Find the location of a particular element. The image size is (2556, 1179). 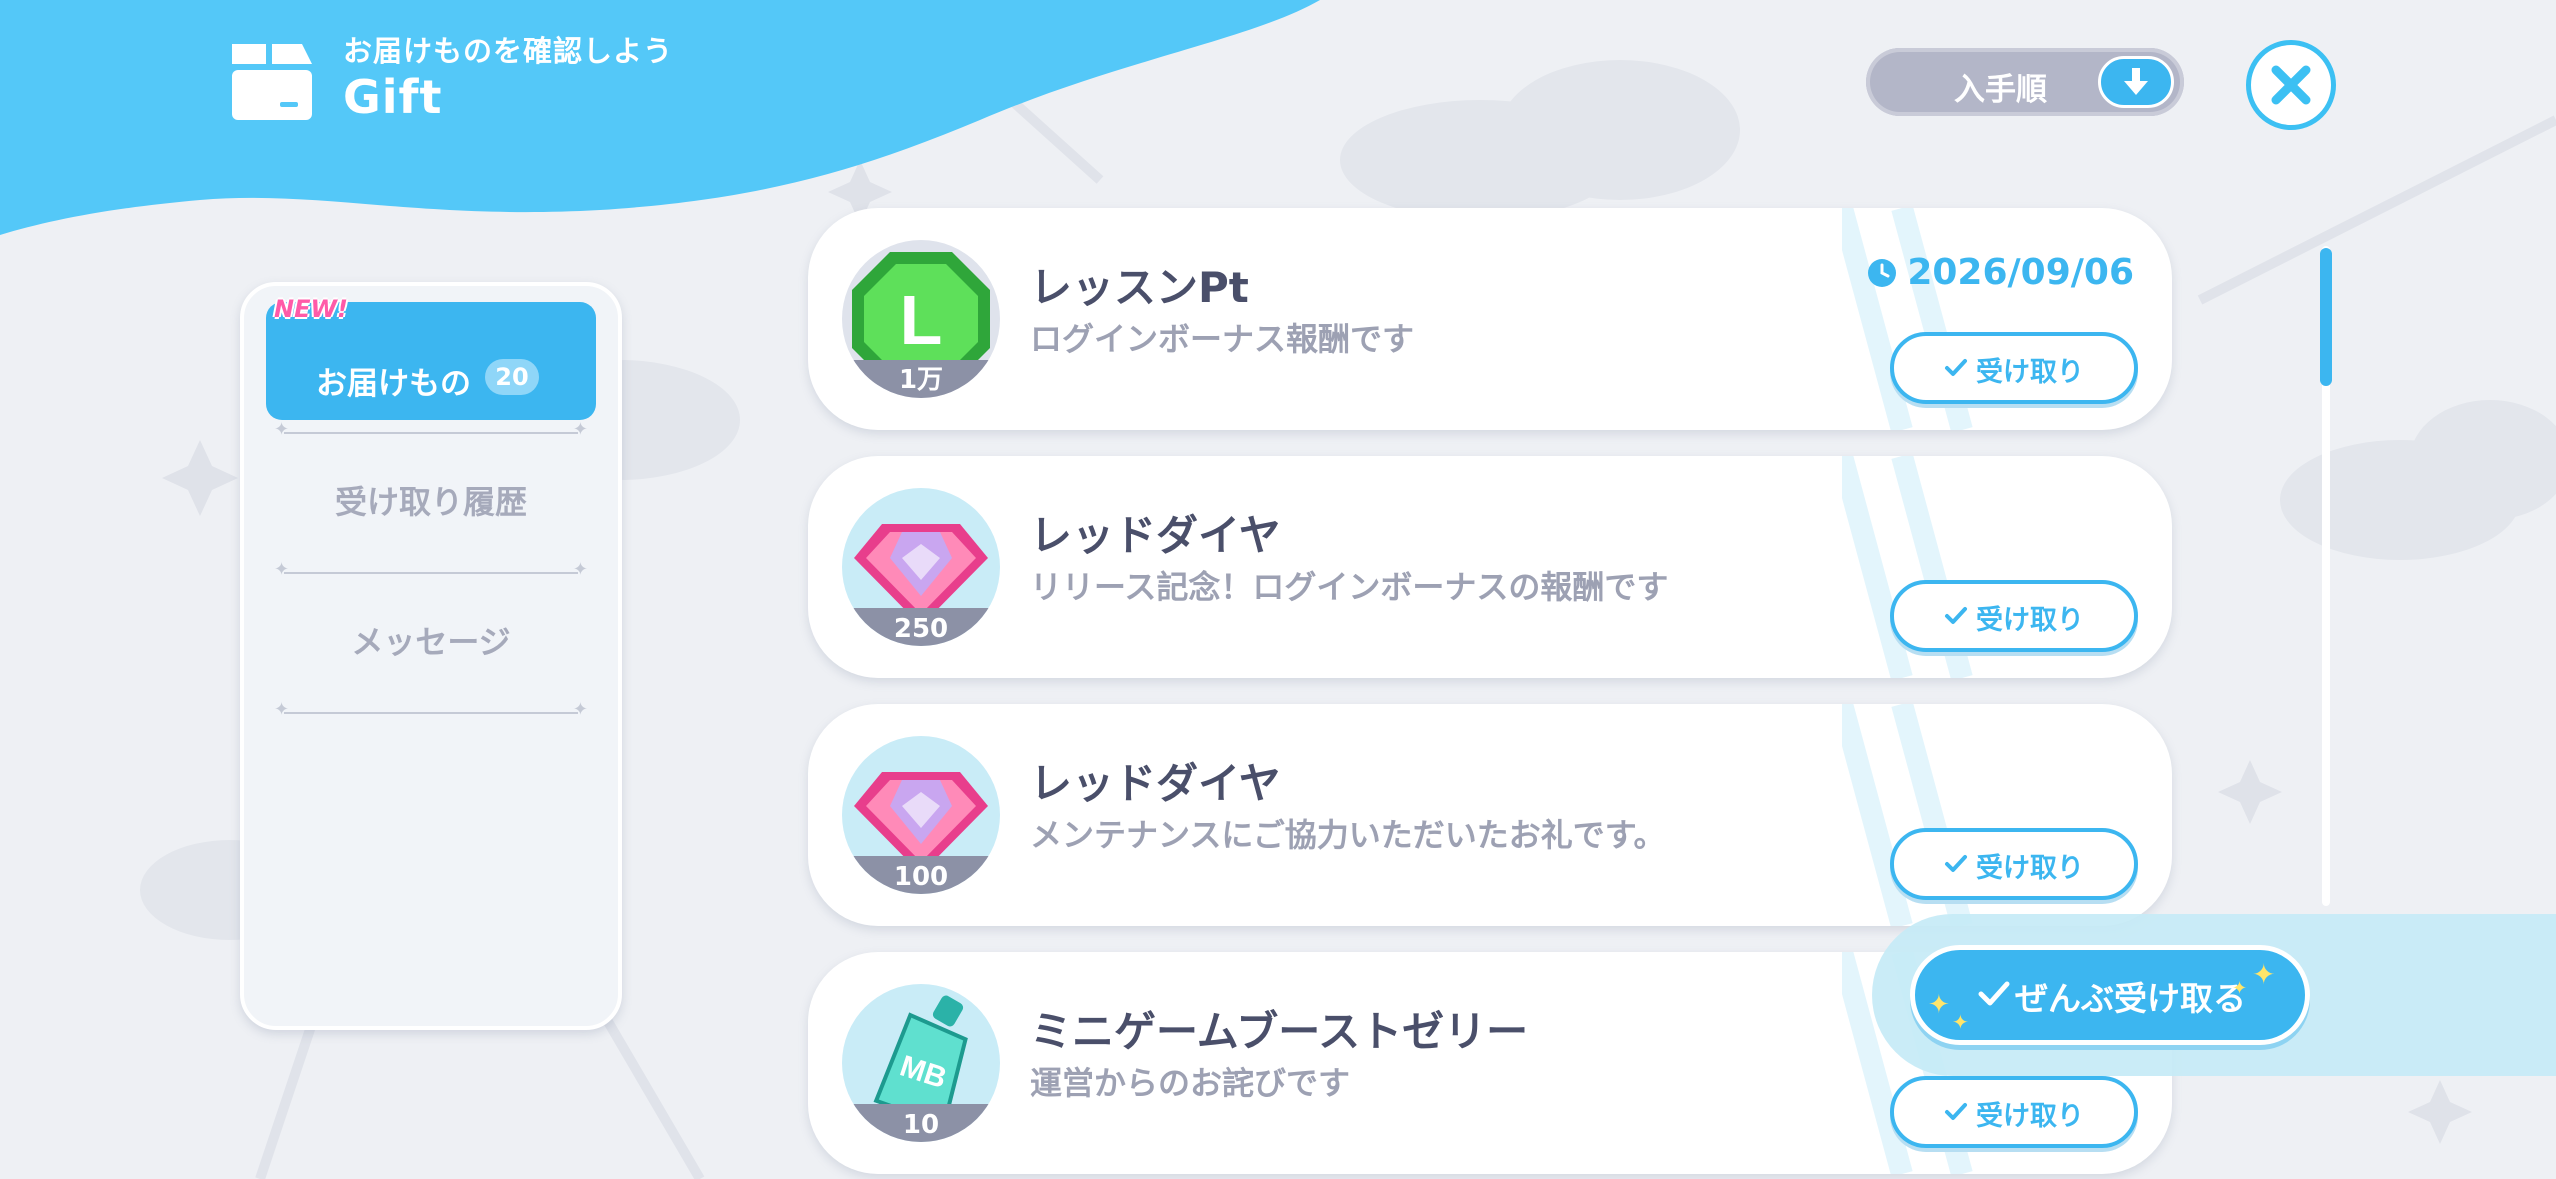

header-subtitle: お届けものを確認しよう is located at coordinates (508, 51).